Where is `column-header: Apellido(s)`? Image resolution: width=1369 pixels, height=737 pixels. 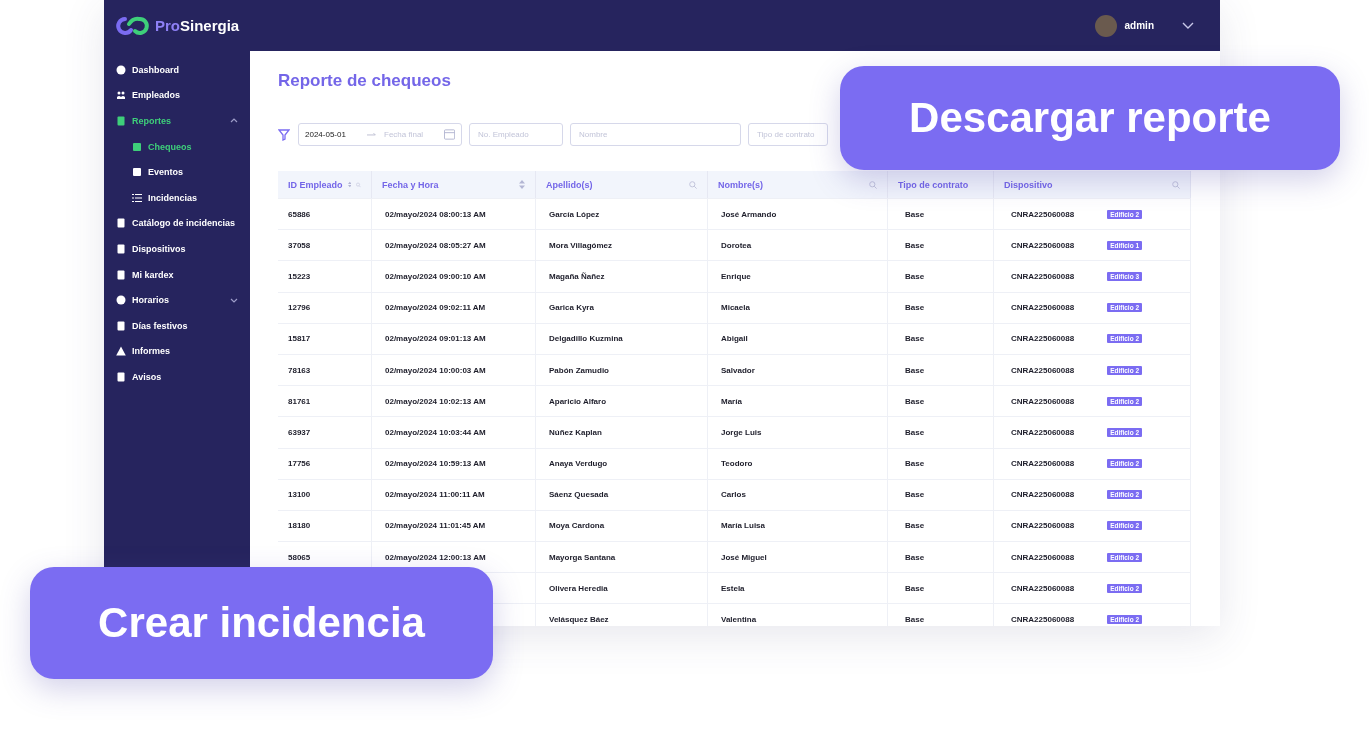 column-header: Apellido(s) is located at coordinates (622, 184).